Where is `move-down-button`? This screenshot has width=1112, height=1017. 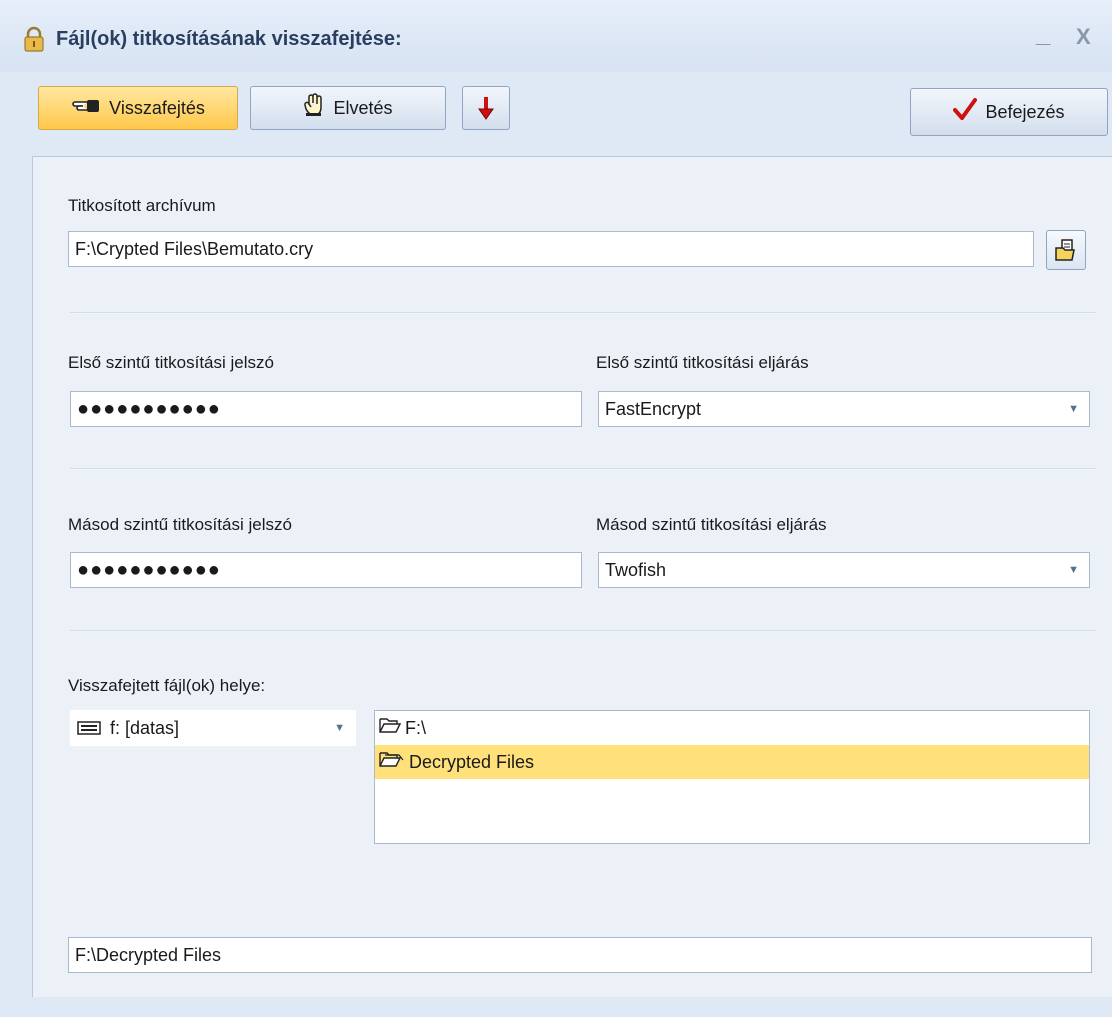 move-down-button is located at coordinates (486, 108).